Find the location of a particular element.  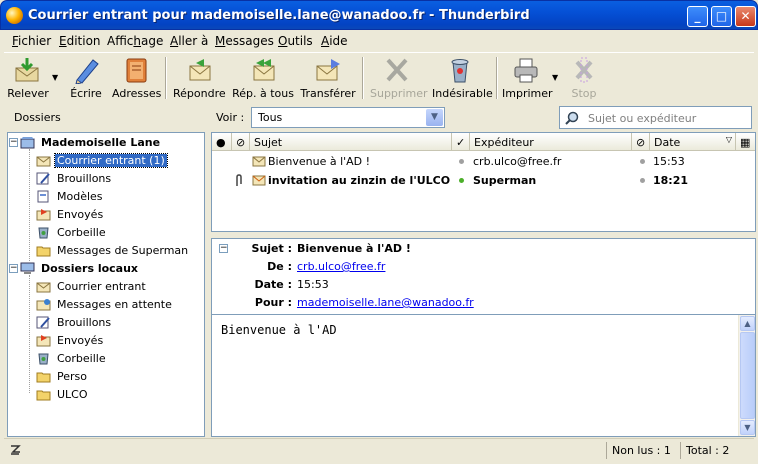

reply-icon is located at coordinates (199, 70).